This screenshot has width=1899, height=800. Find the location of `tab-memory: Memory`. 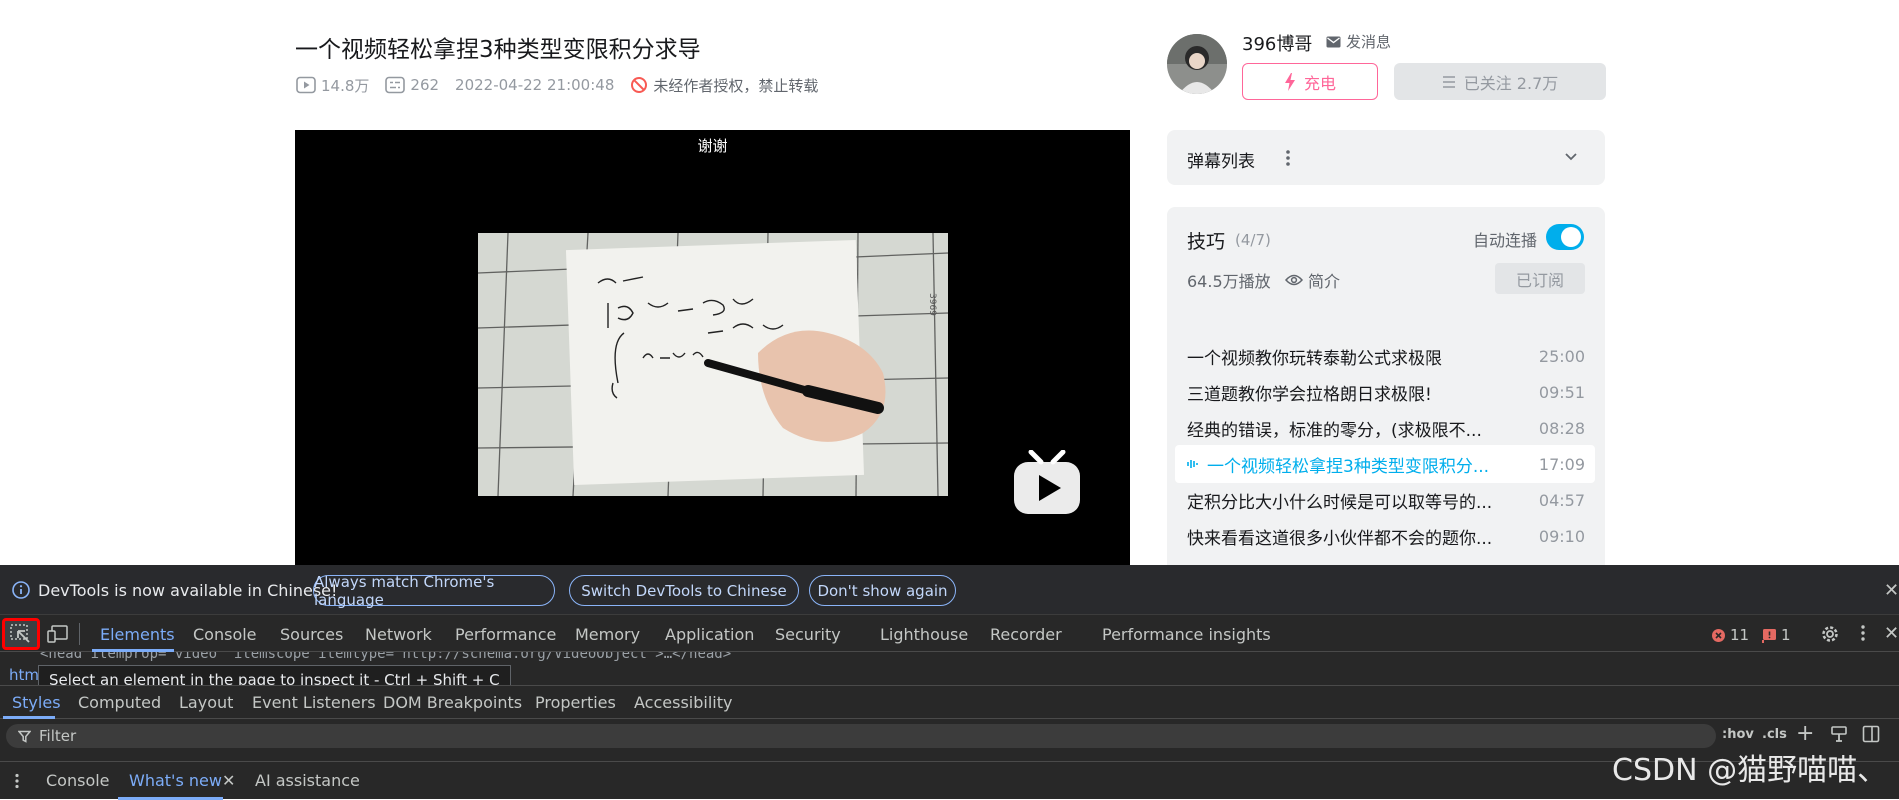

tab-memory: Memory is located at coordinates (607, 634).